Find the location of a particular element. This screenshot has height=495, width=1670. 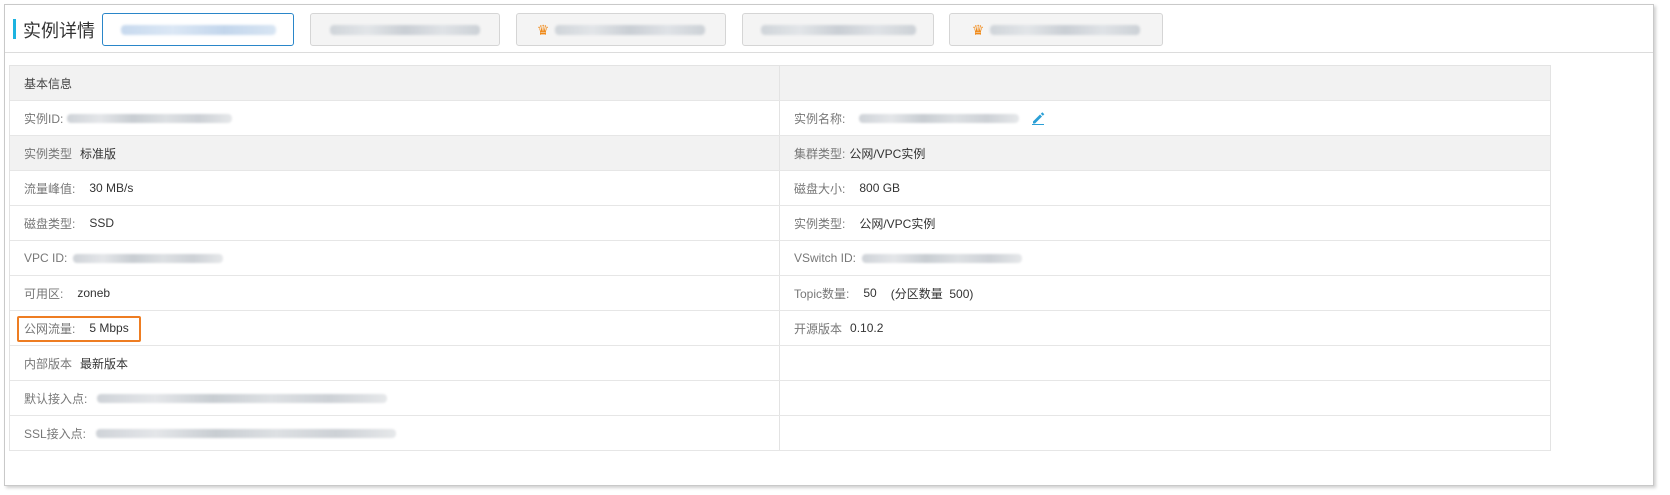

disk-type-label: 磁盘类型: is located at coordinates (50, 223).